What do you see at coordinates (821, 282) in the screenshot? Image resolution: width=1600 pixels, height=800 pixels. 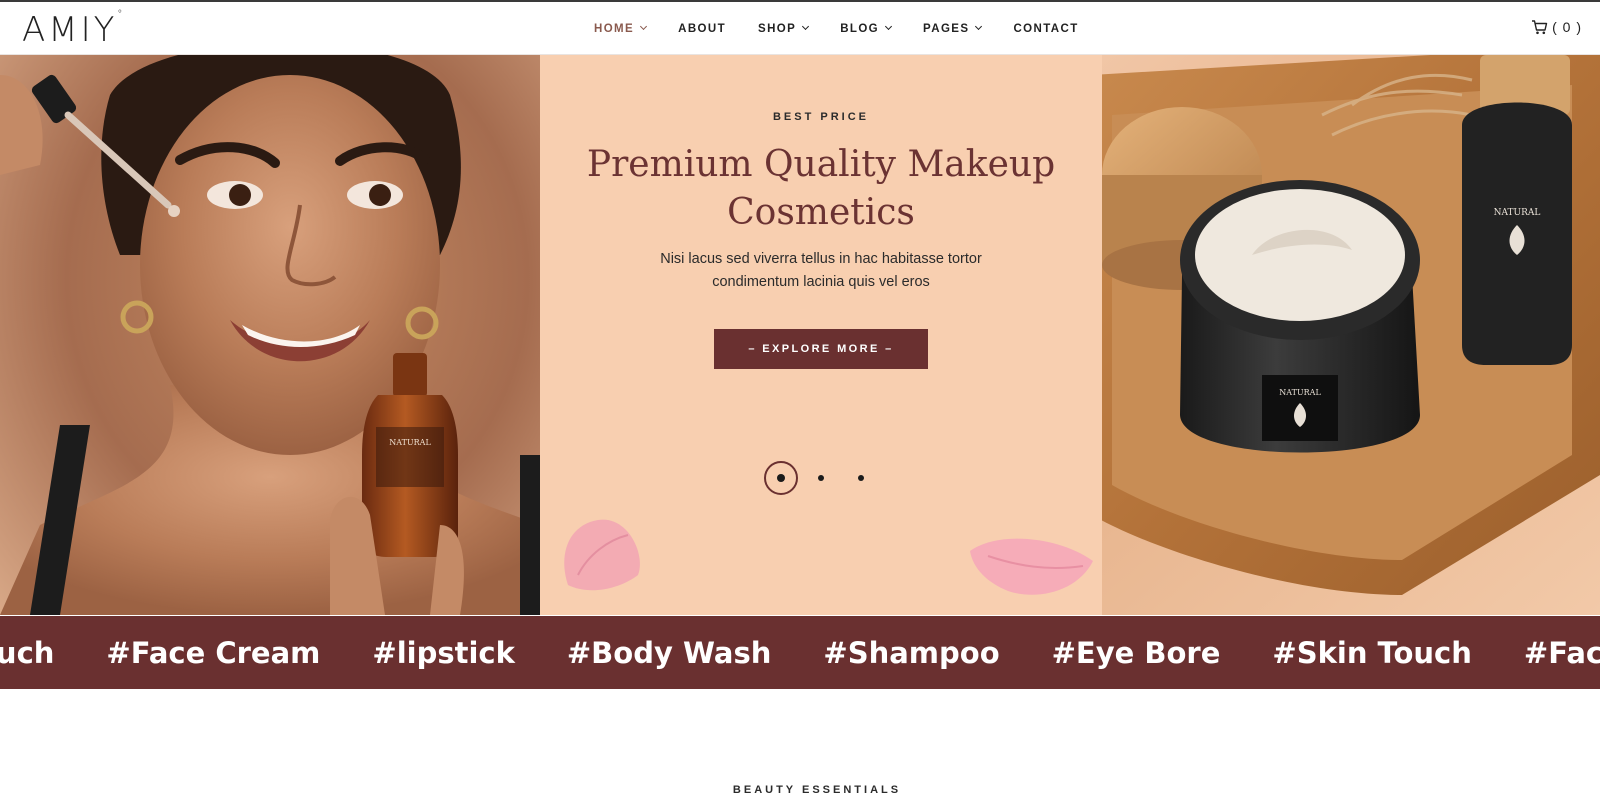 I see `hero-description-line2: condimentum lacinia quis vel eros` at bounding box center [821, 282].